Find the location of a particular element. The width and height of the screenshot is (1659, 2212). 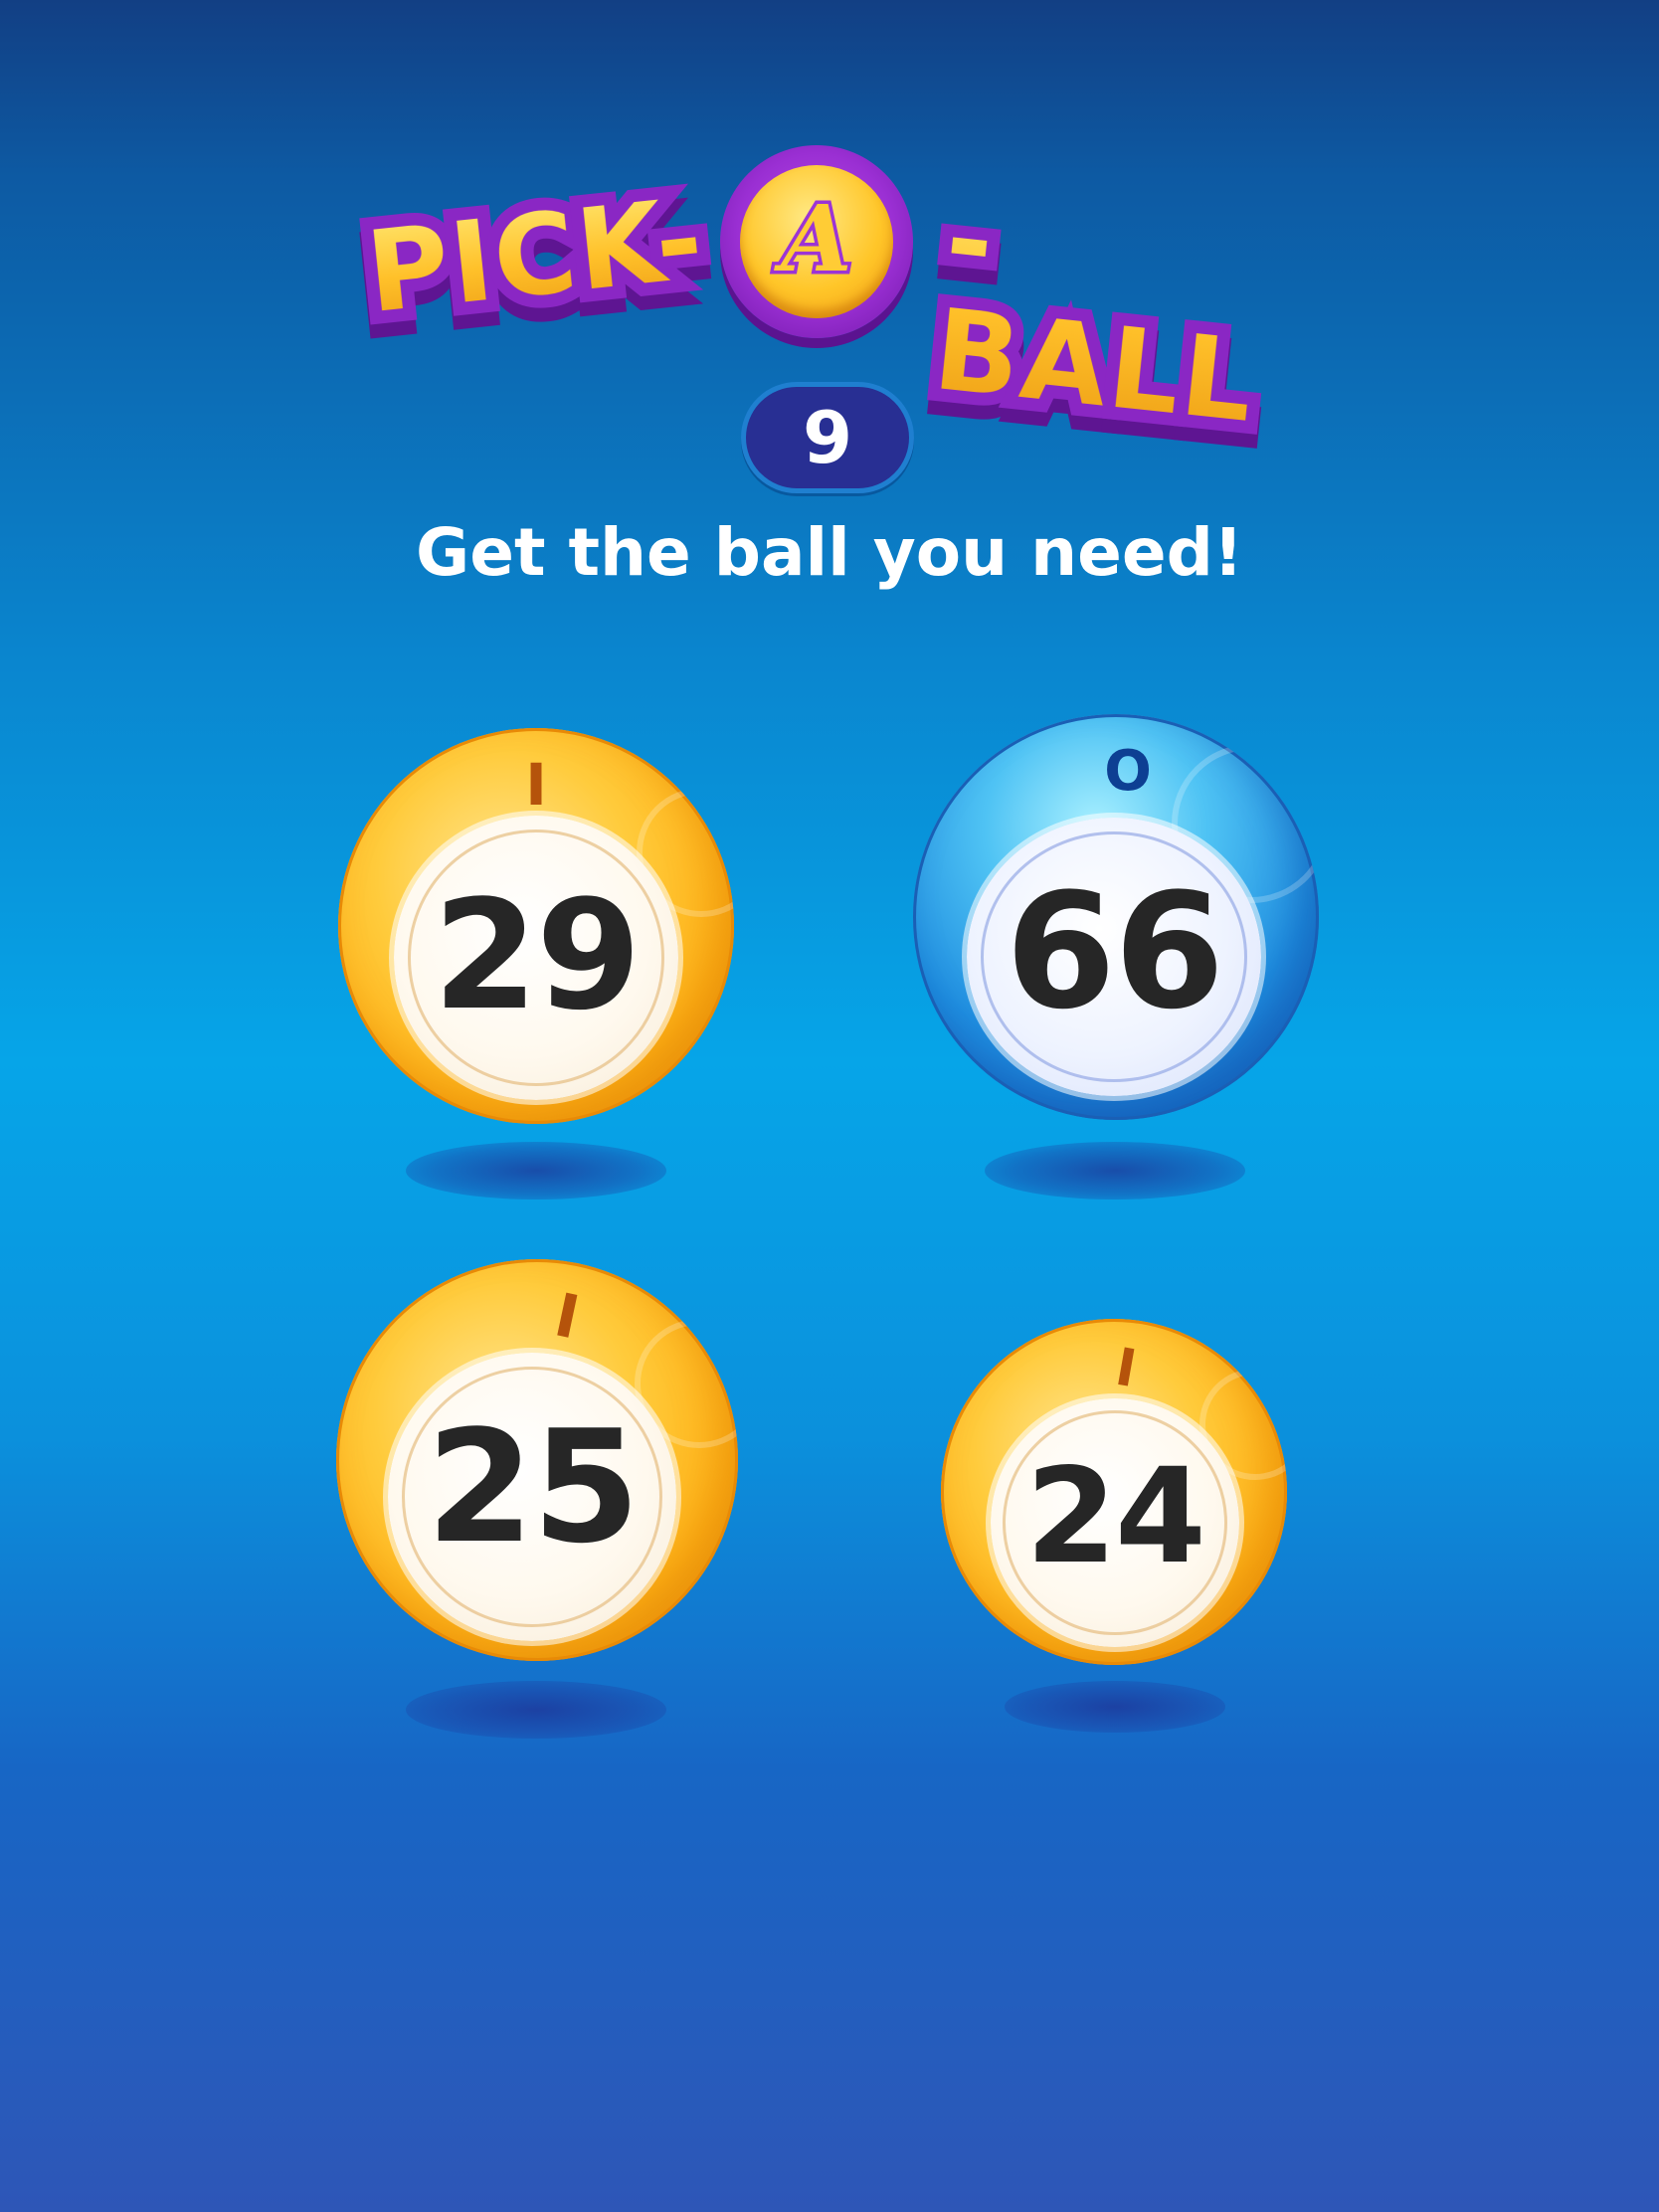

ball-number: 66 is located at coordinates (1115, 951).